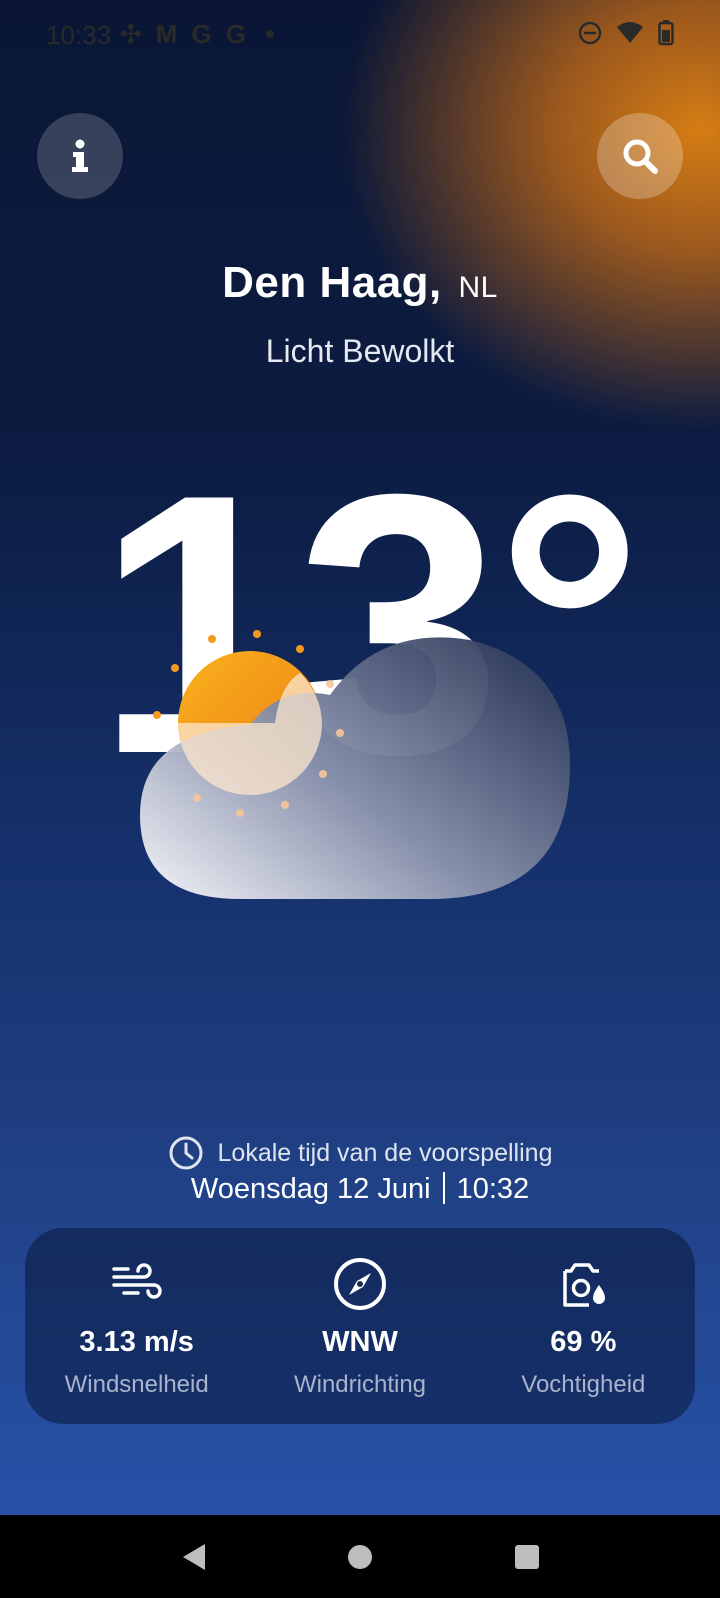 The image size is (720, 1598). I want to click on partly-cloudy-icon, so click(355, 764).